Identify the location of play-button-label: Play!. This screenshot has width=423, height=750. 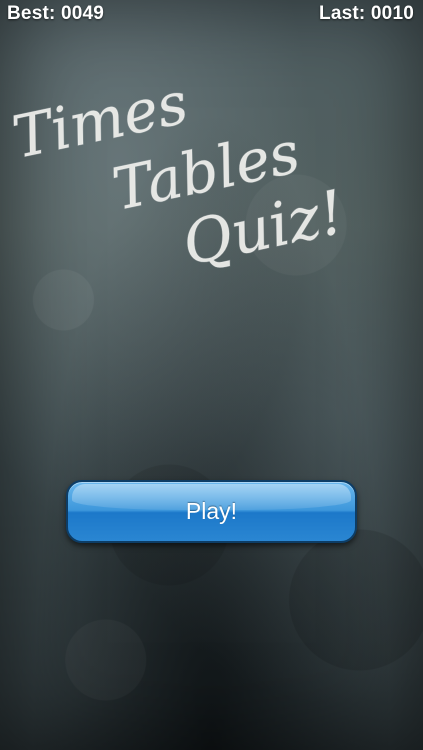
(211, 511).